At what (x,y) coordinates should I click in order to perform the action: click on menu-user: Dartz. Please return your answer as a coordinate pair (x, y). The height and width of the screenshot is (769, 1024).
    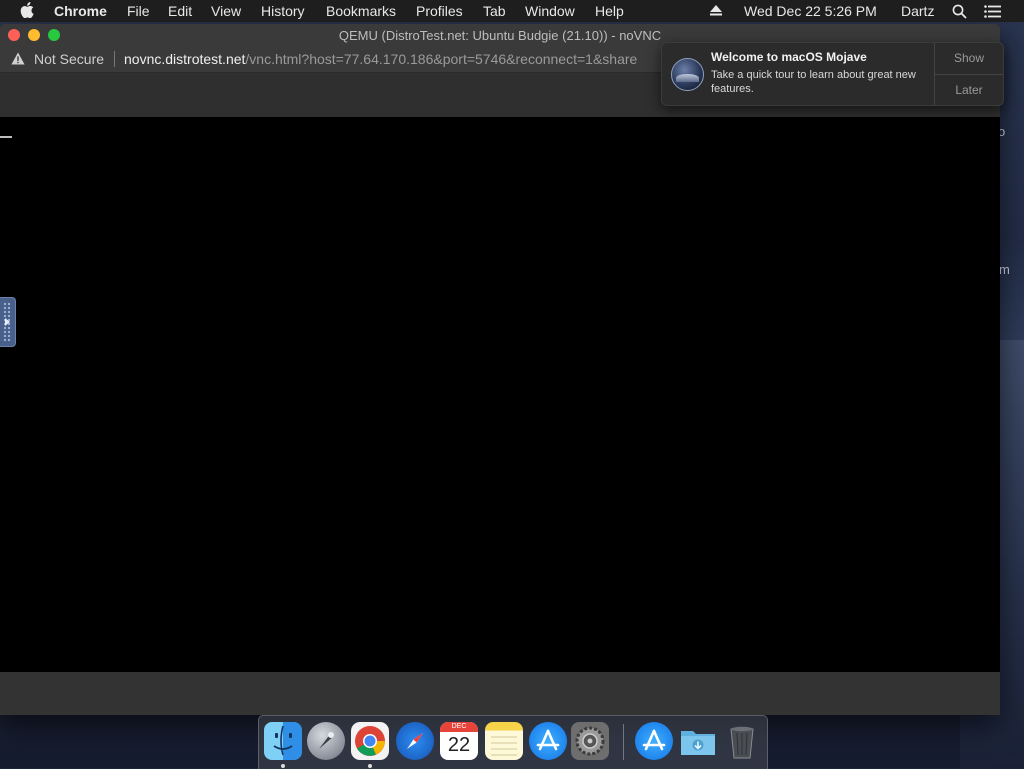
    Looking at the image, I should click on (917, 11).